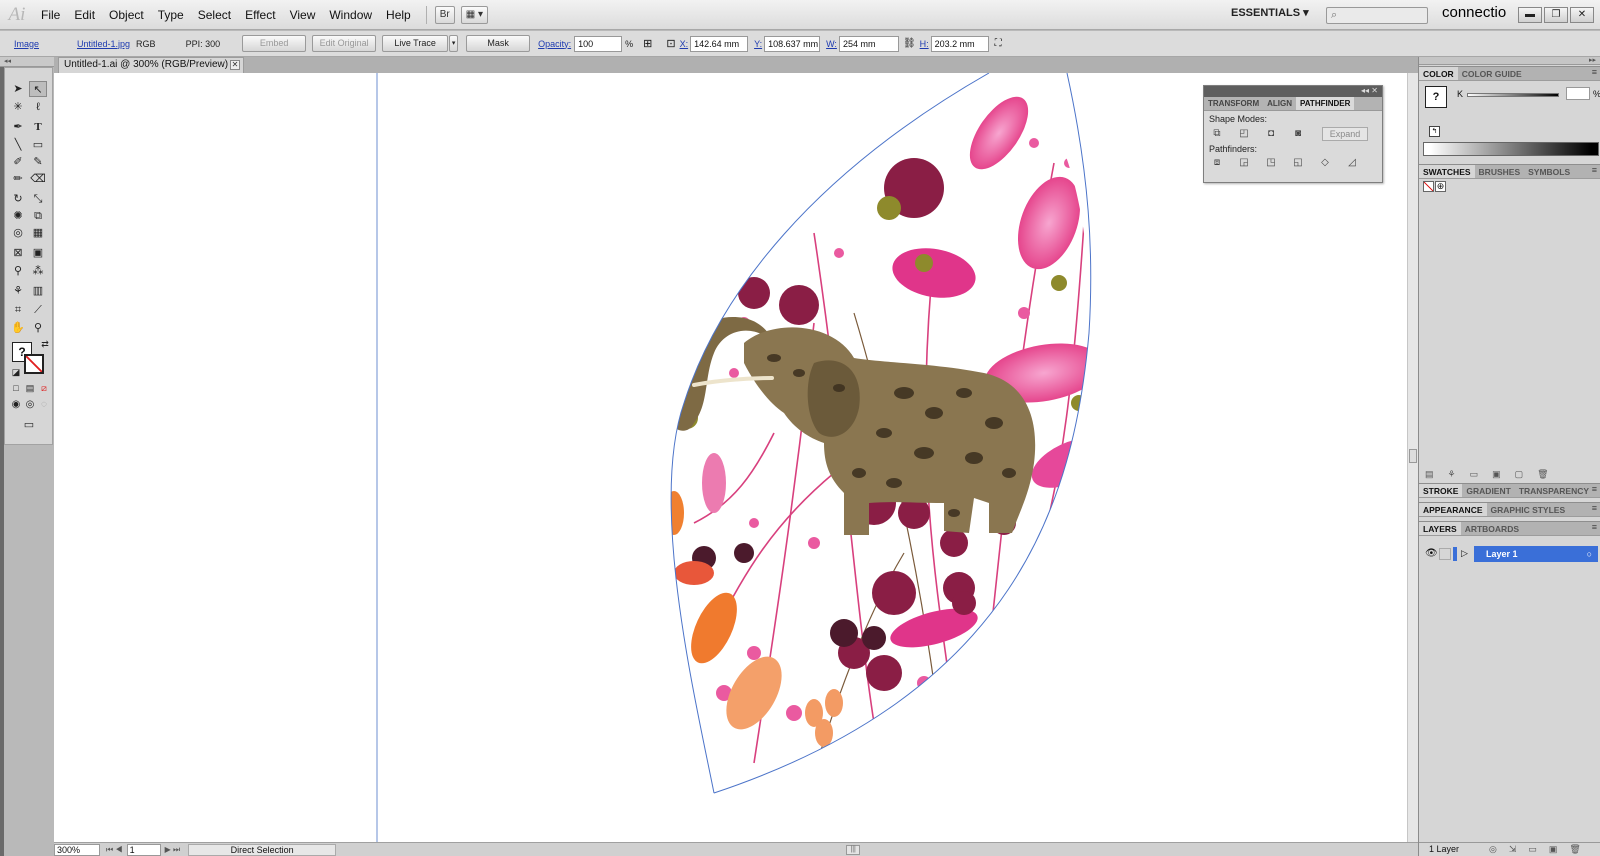 The image size is (1600, 856). What do you see at coordinates (18, 271) in the screenshot?
I see `eyedropper-tool-icon: ⚲` at bounding box center [18, 271].